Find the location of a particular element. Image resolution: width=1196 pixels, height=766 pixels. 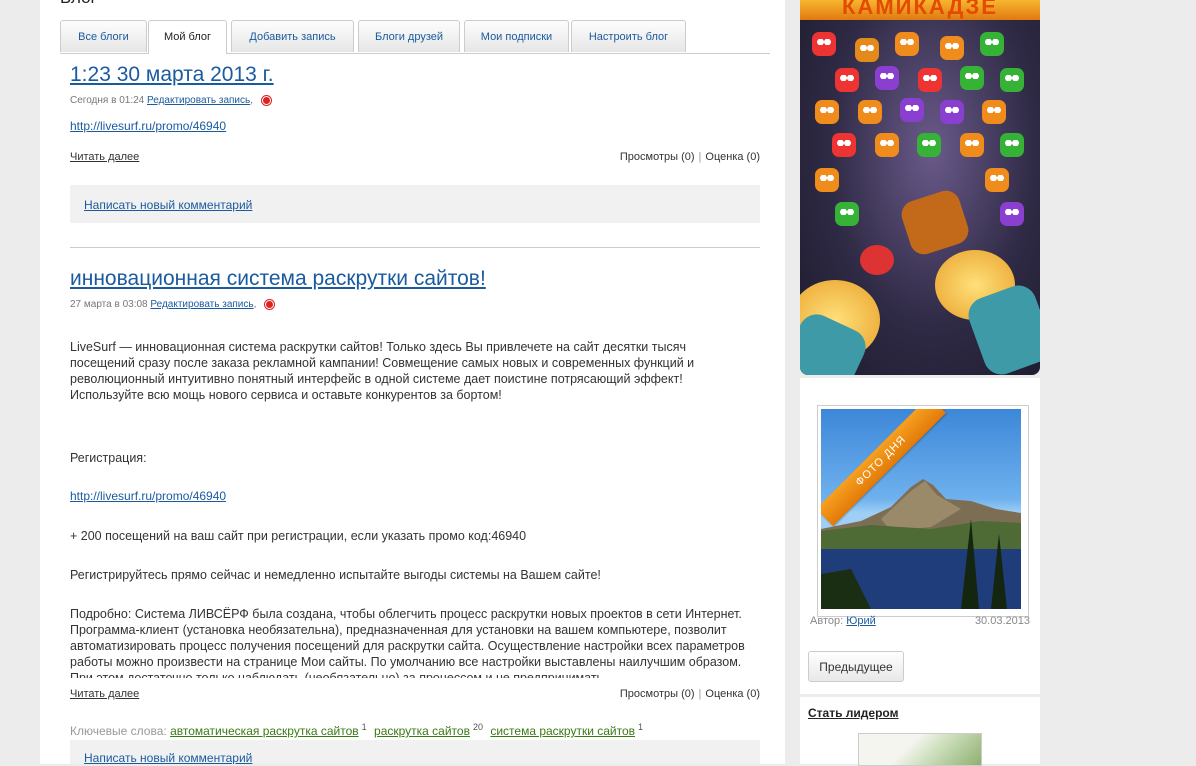

become-leader-link: Стать лидером is located at coordinates (853, 713).